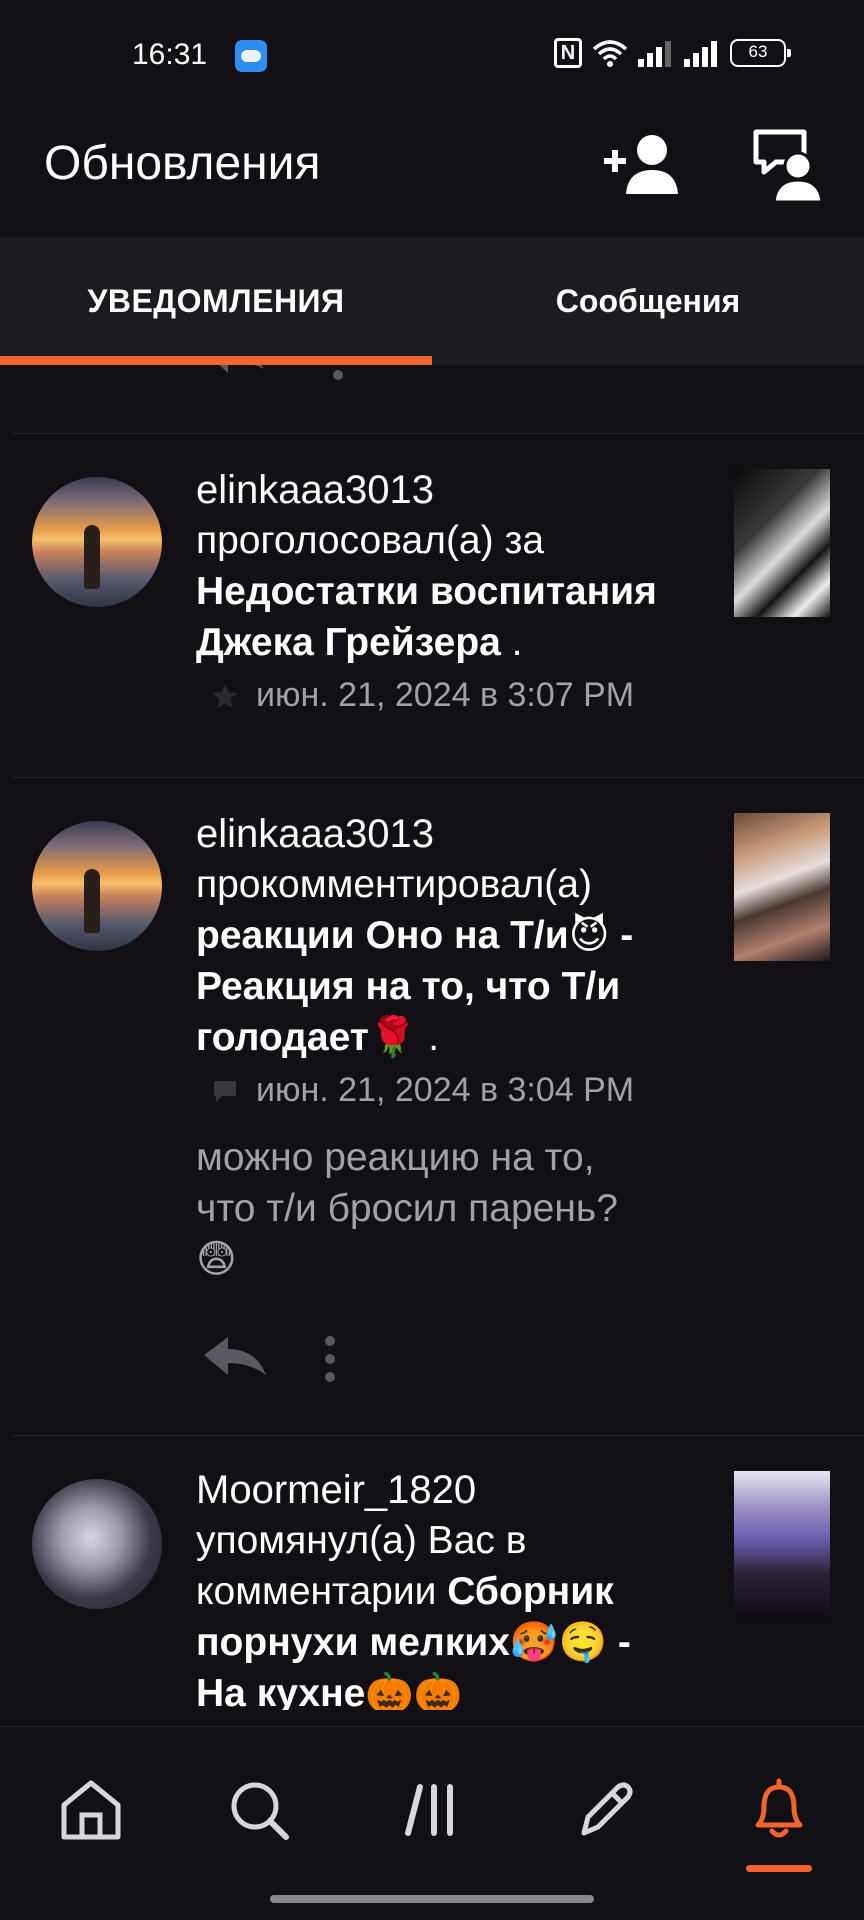 This screenshot has height=1920, width=864. What do you see at coordinates (170, 54) in the screenshot?
I see `status-time: 16:31` at bounding box center [170, 54].